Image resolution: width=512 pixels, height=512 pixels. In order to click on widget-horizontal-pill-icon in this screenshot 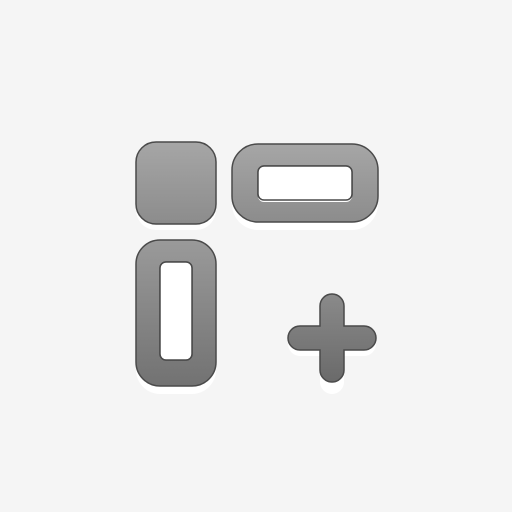, I will do `click(305, 186)`.